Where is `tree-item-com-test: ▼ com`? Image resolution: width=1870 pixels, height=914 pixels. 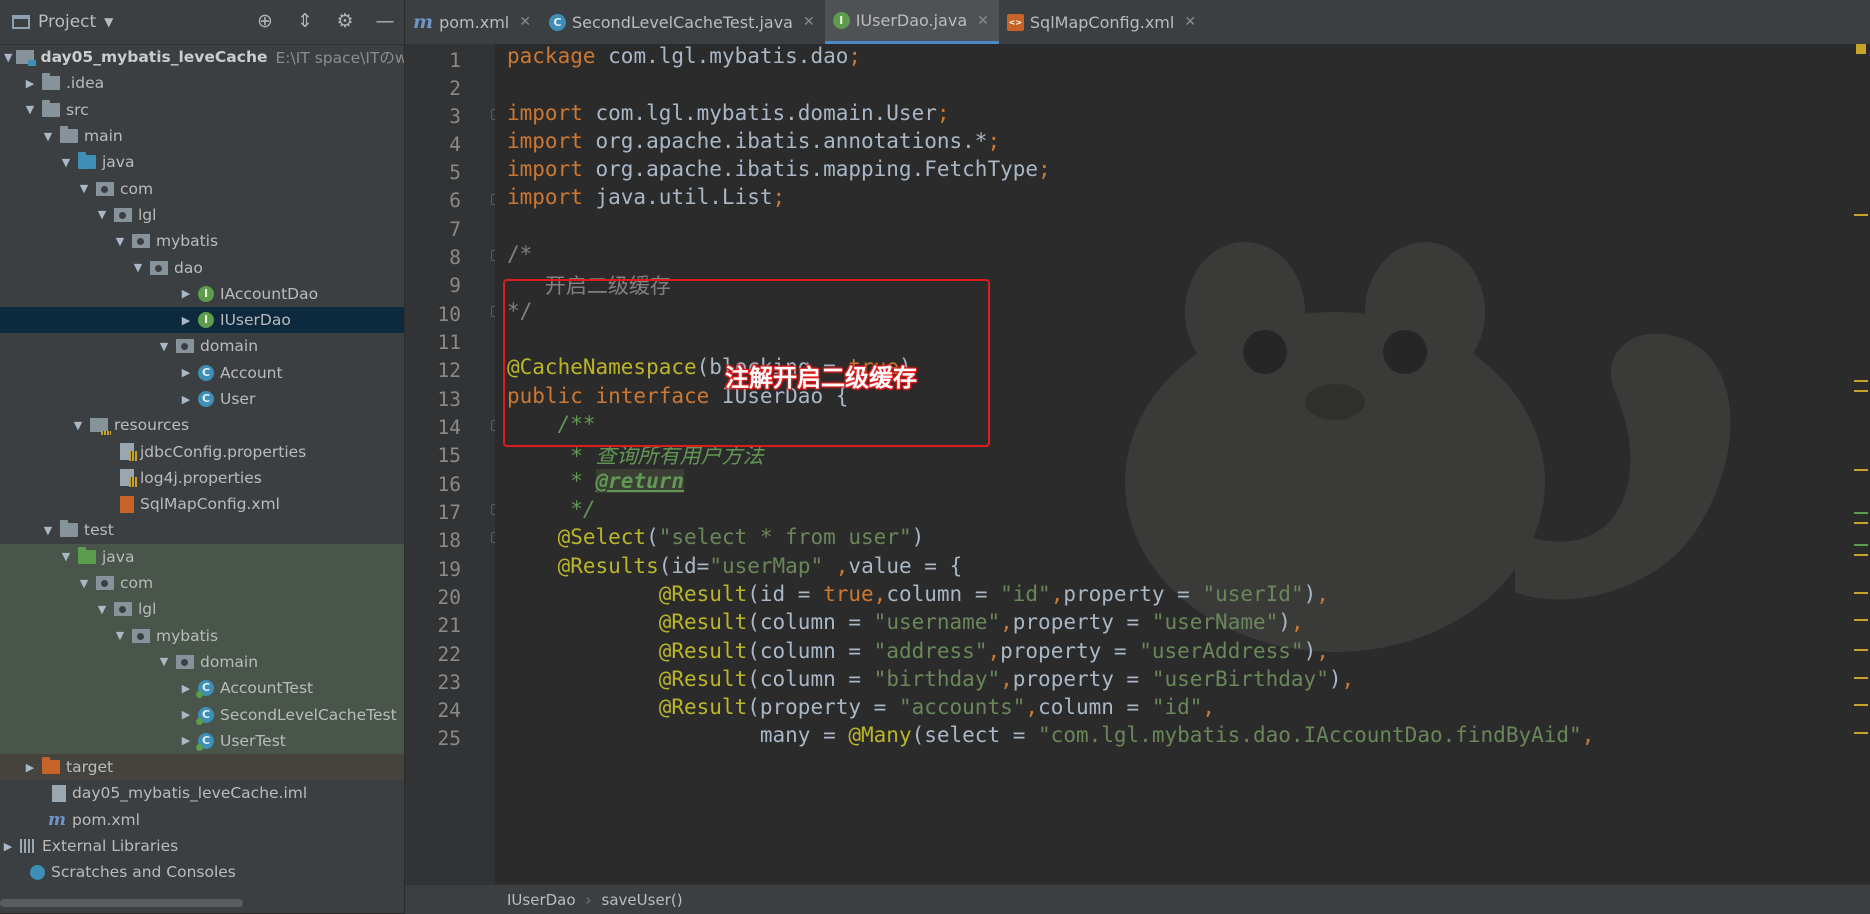 tree-item-com-test: ▼ com is located at coordinates (202, 583).